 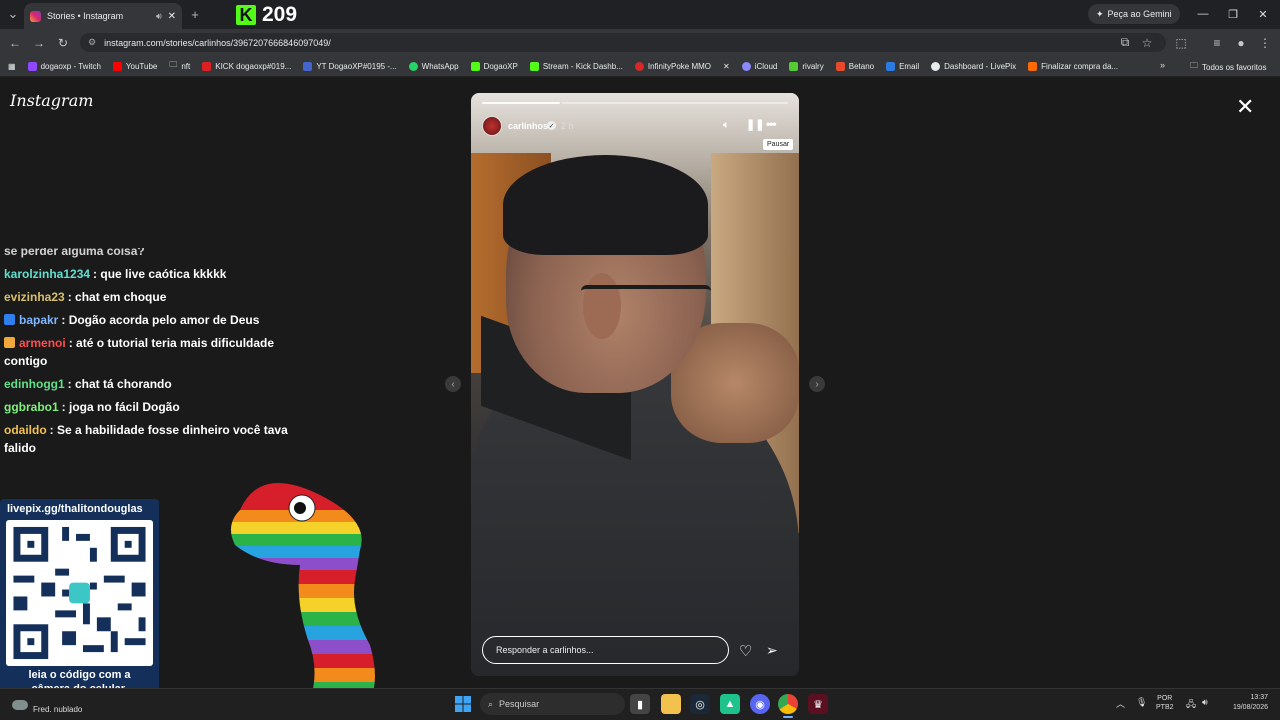 I want to click on pause-icon: ❚❚, so click(x=755, y=124).